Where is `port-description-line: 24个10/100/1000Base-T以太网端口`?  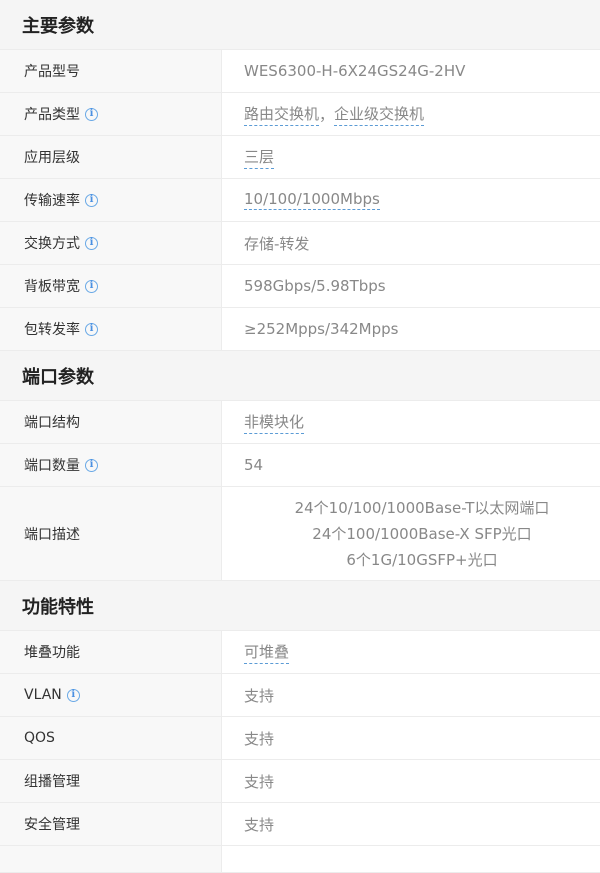 port-description-line: 24个10/100/1000Base-T以太网端口 is located at coordinates (422, 507).